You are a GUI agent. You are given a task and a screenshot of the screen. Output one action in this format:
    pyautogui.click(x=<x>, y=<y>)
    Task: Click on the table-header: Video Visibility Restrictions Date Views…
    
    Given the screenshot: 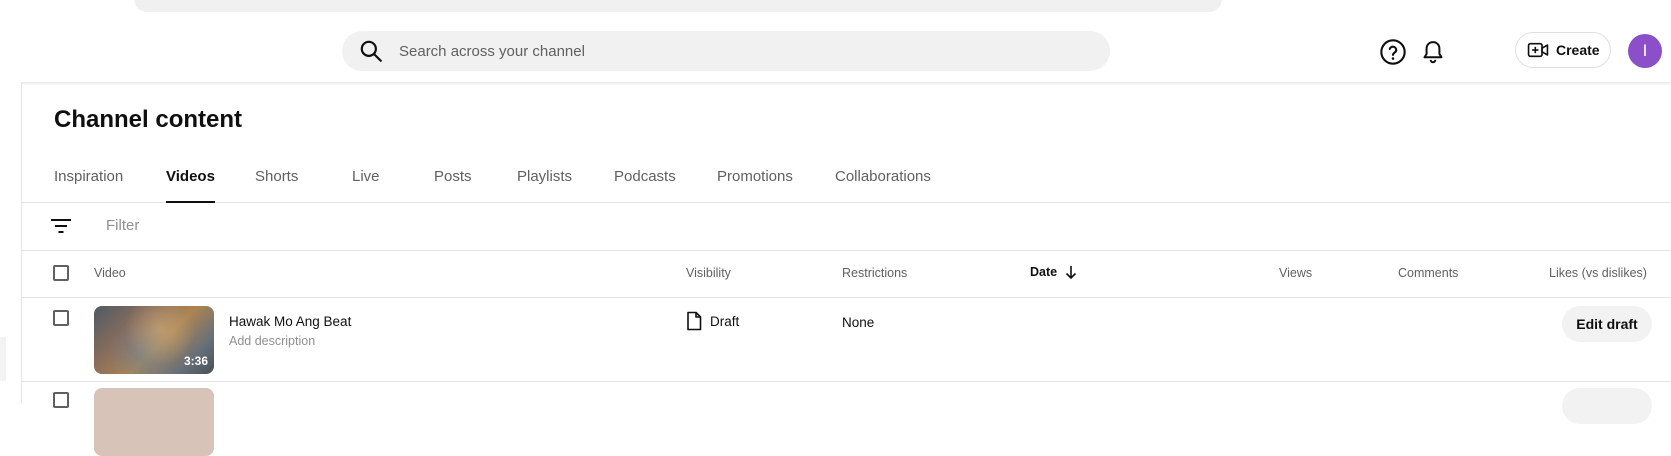 What is the action you would take?
    pyautogui.click(x=846, y=274)
    